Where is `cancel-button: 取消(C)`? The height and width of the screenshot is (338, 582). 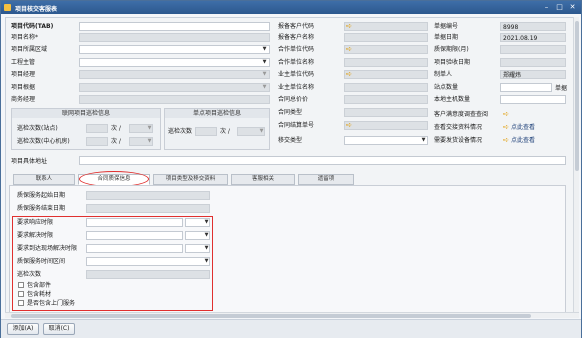
cancel-button: 取消(C) is located at coordinates (59, 329).